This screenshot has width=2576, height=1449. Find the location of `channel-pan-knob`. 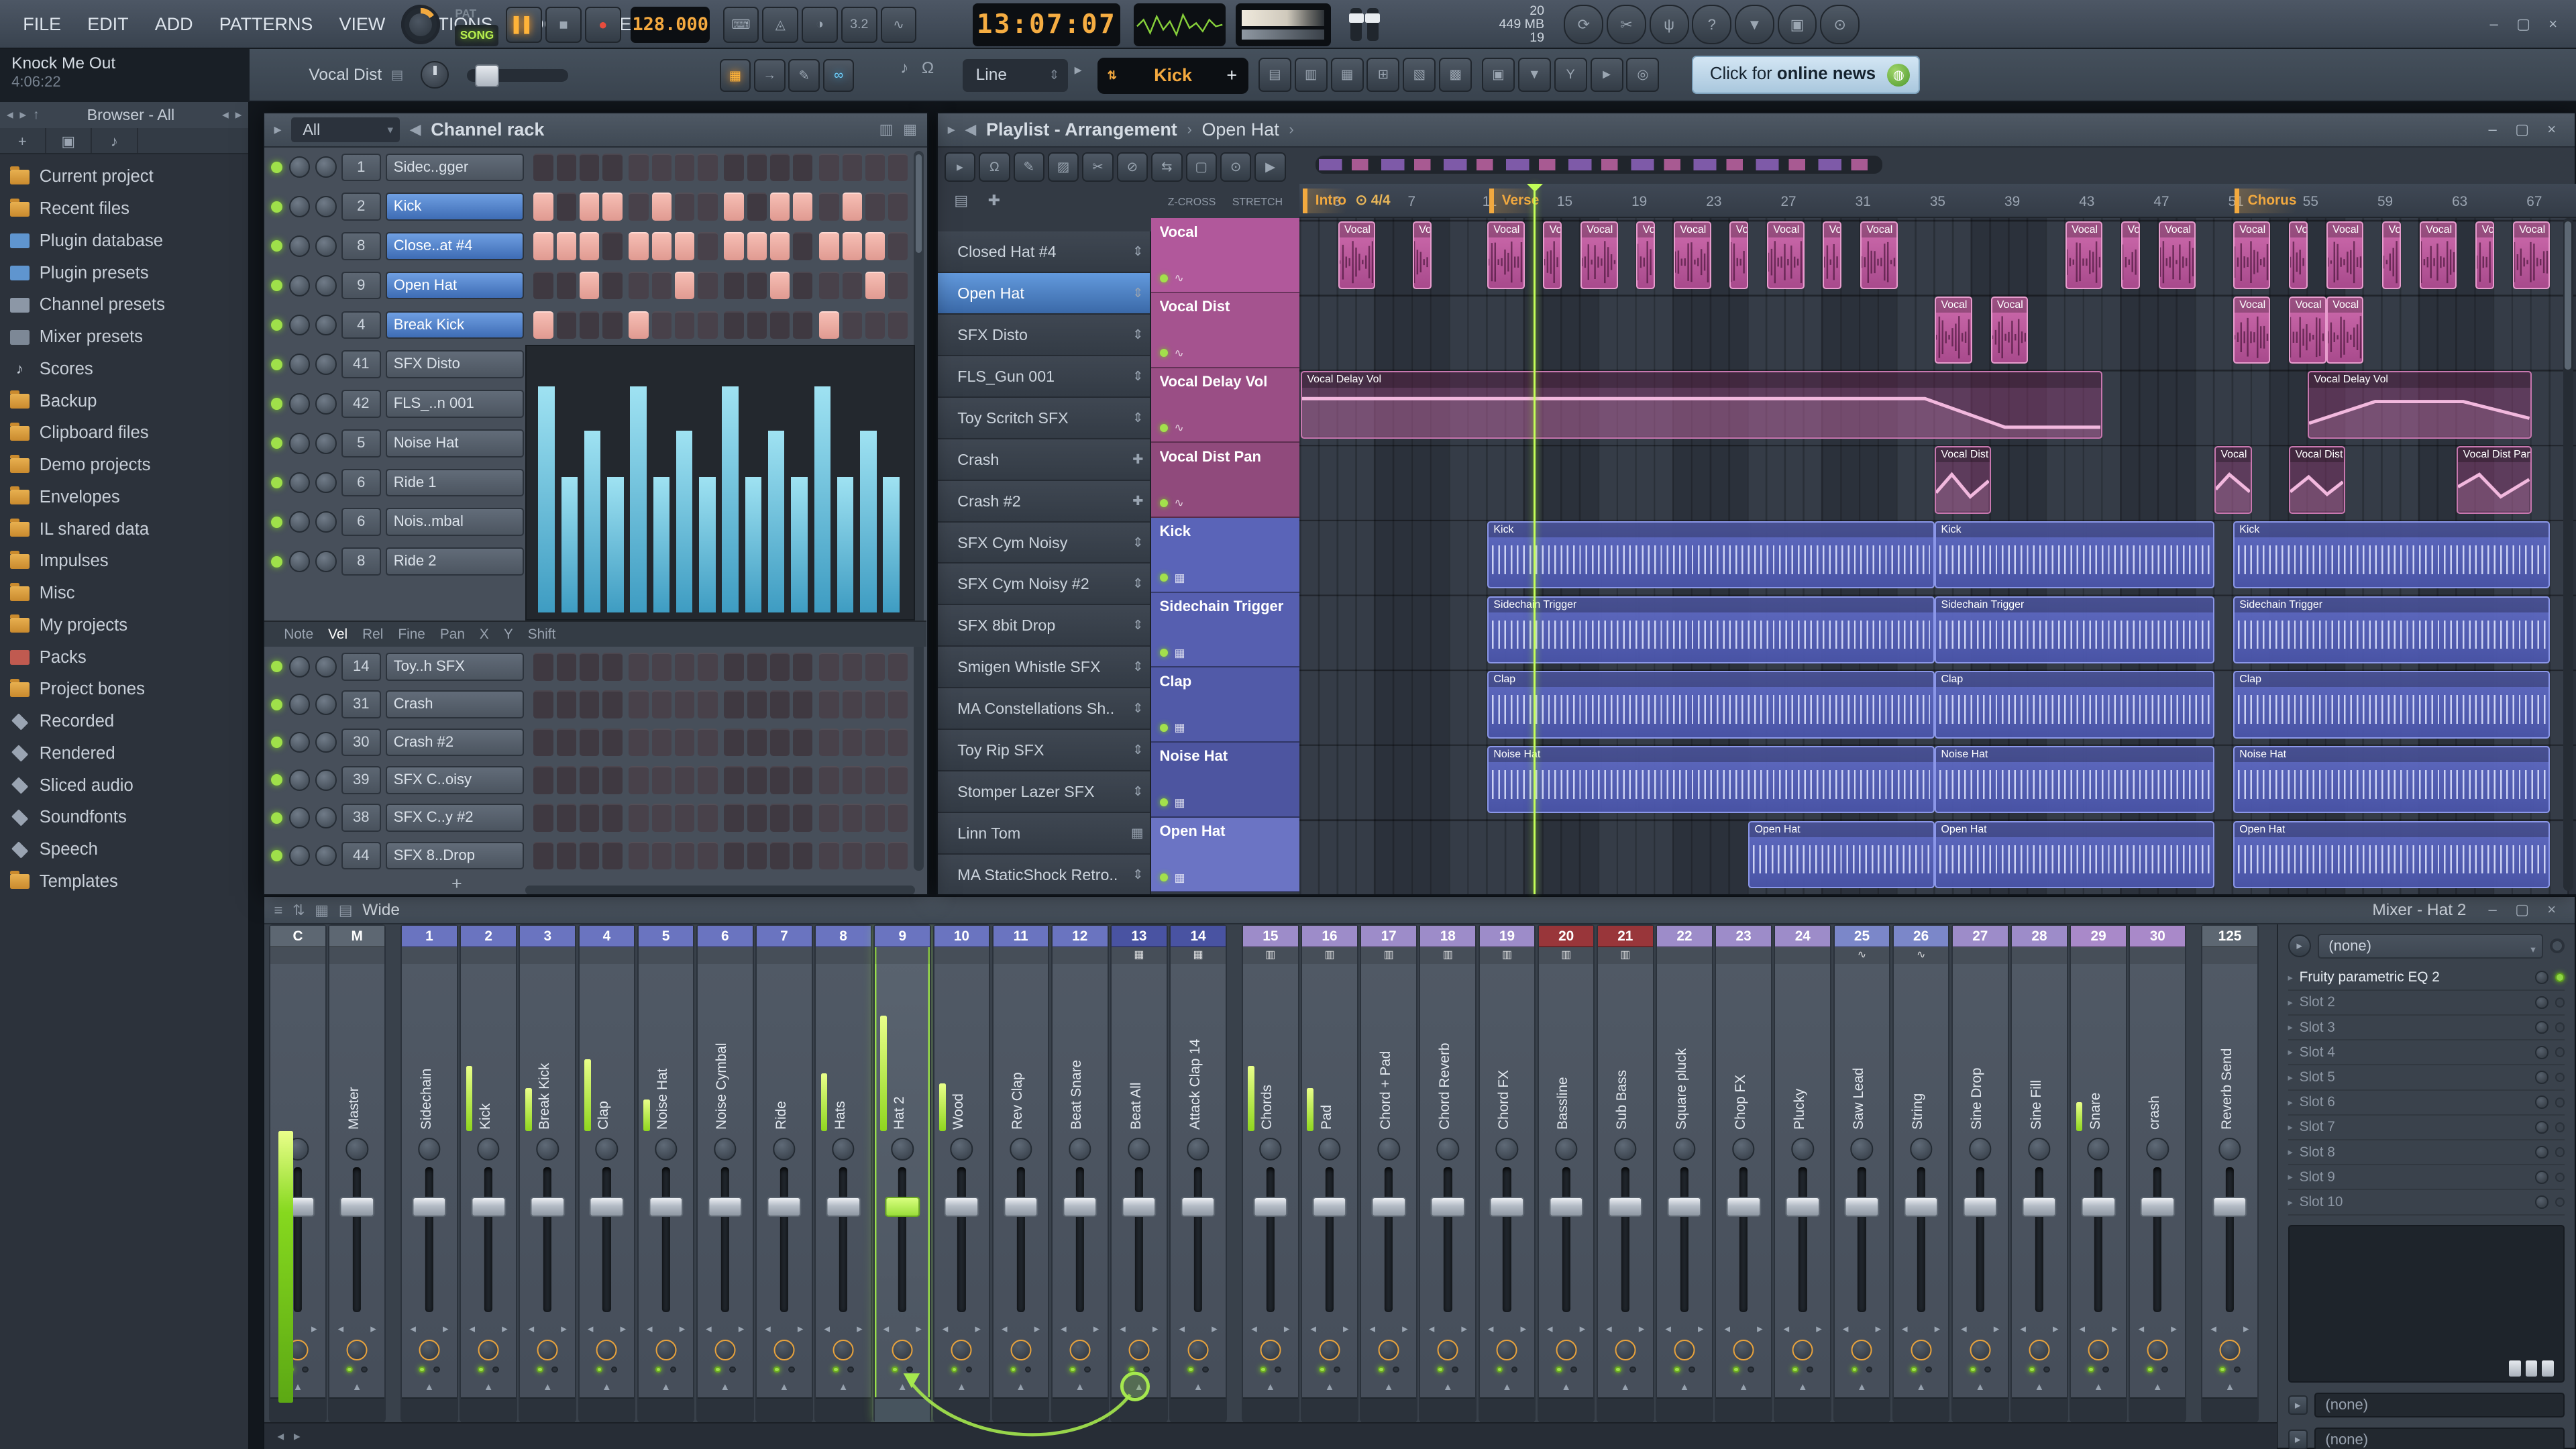

channel-pan-knob is located at coordinates (299, 856).